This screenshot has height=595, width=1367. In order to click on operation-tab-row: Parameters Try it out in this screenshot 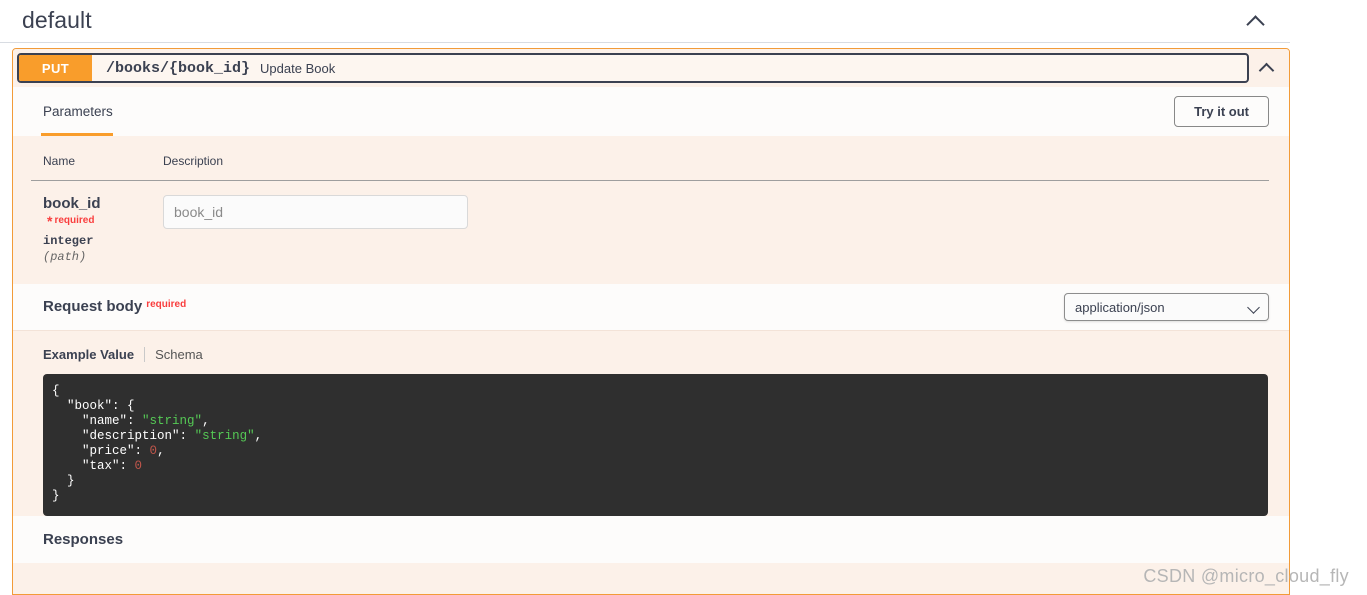, I will do `click(651, 111)`.